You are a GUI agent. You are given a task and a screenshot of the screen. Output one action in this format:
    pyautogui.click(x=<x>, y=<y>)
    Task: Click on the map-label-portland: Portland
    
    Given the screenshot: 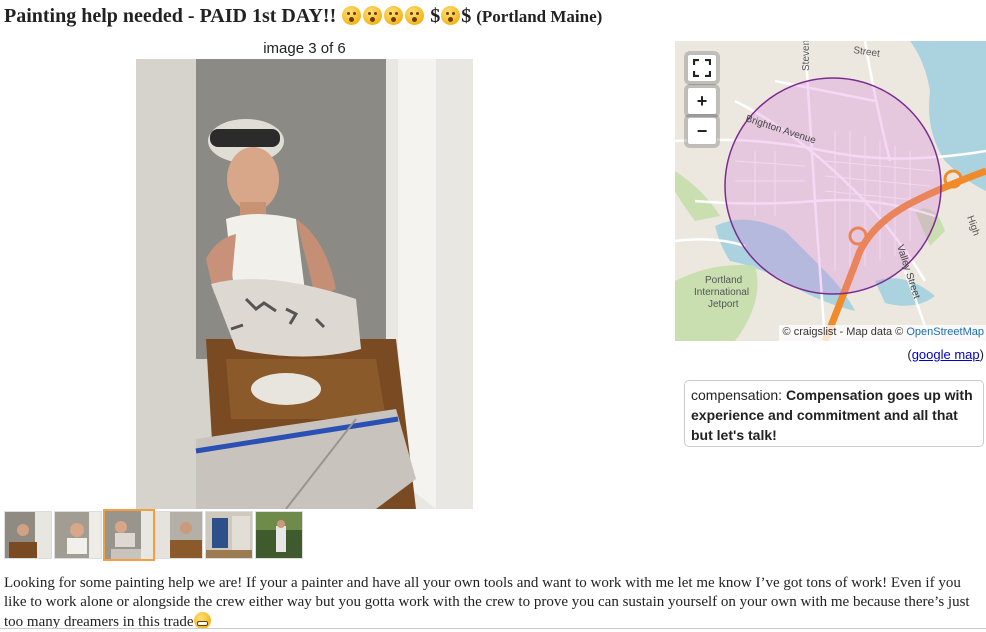 What is the action you would take?
    pyautogui.click(x=723, y=280)
    